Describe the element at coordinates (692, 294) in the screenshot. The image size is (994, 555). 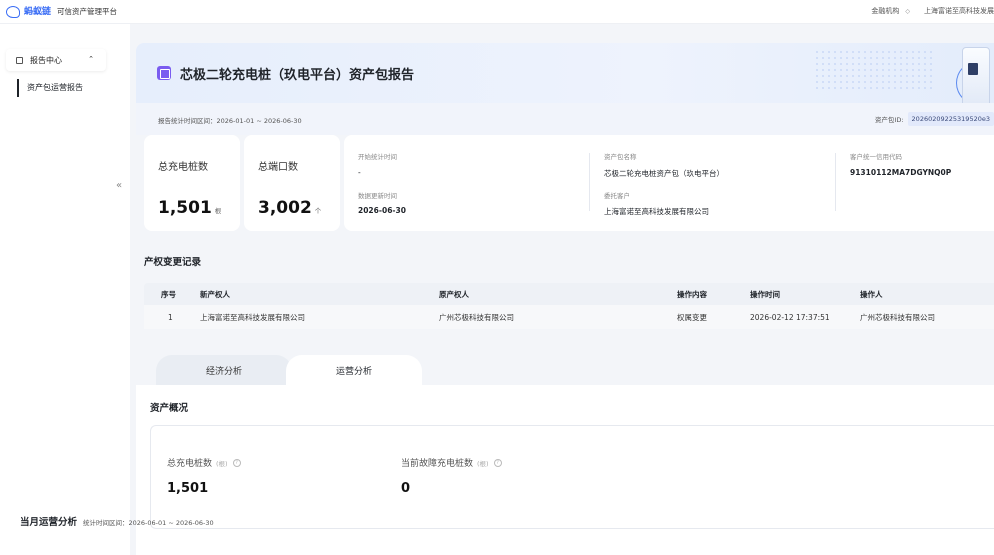
I see `col-header: 操作内容` at that location.